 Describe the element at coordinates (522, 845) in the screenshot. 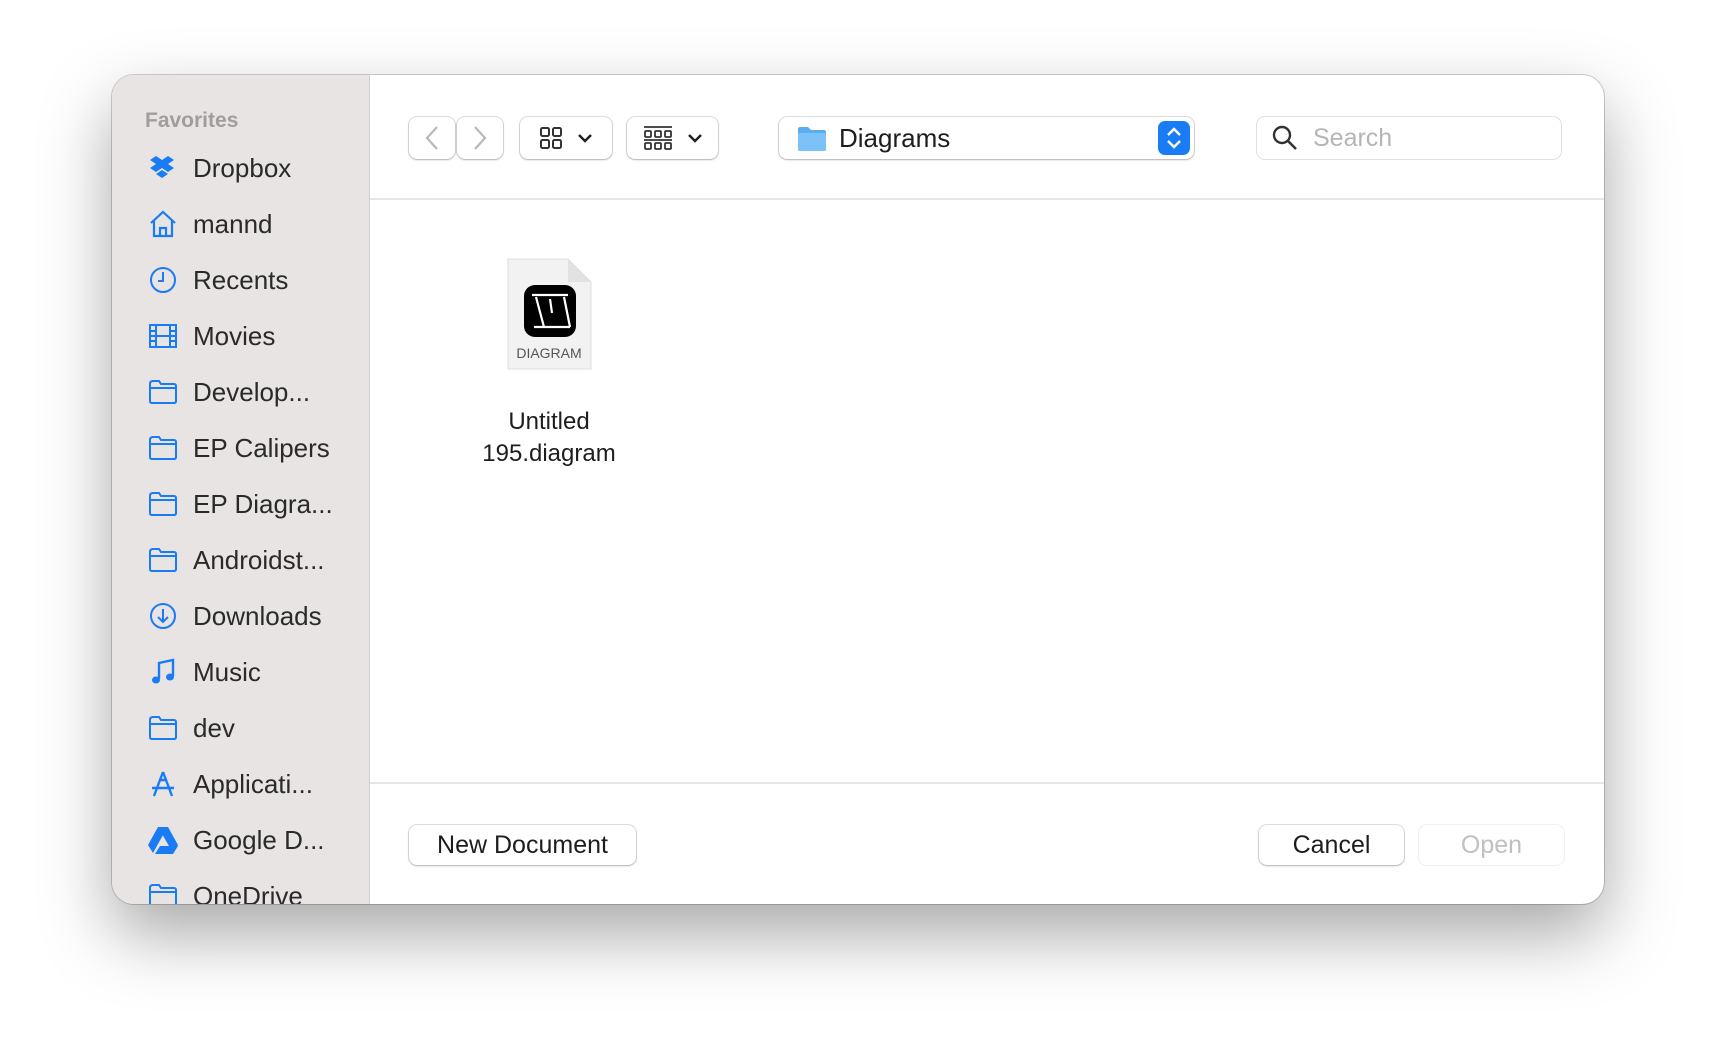

I see `new-document-button: New Document` at that location.